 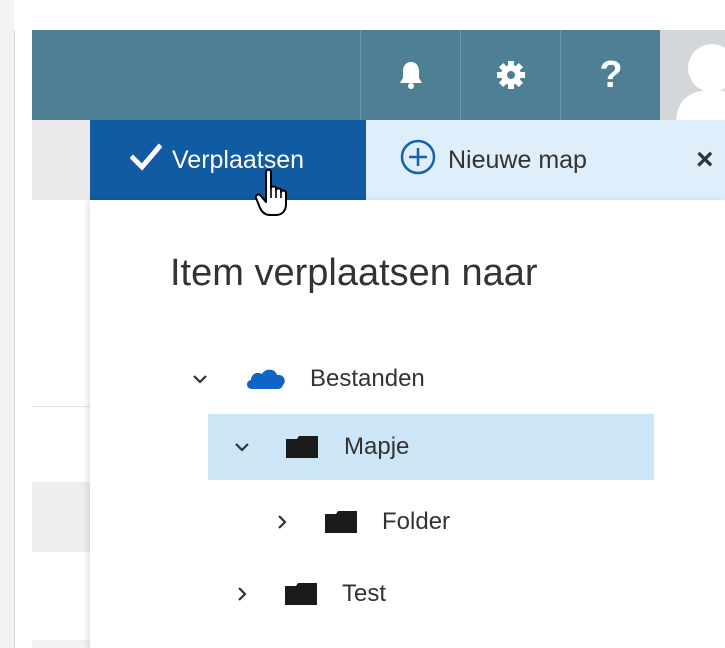 I want to click on help-button: ?, so click(x=610, y=75).